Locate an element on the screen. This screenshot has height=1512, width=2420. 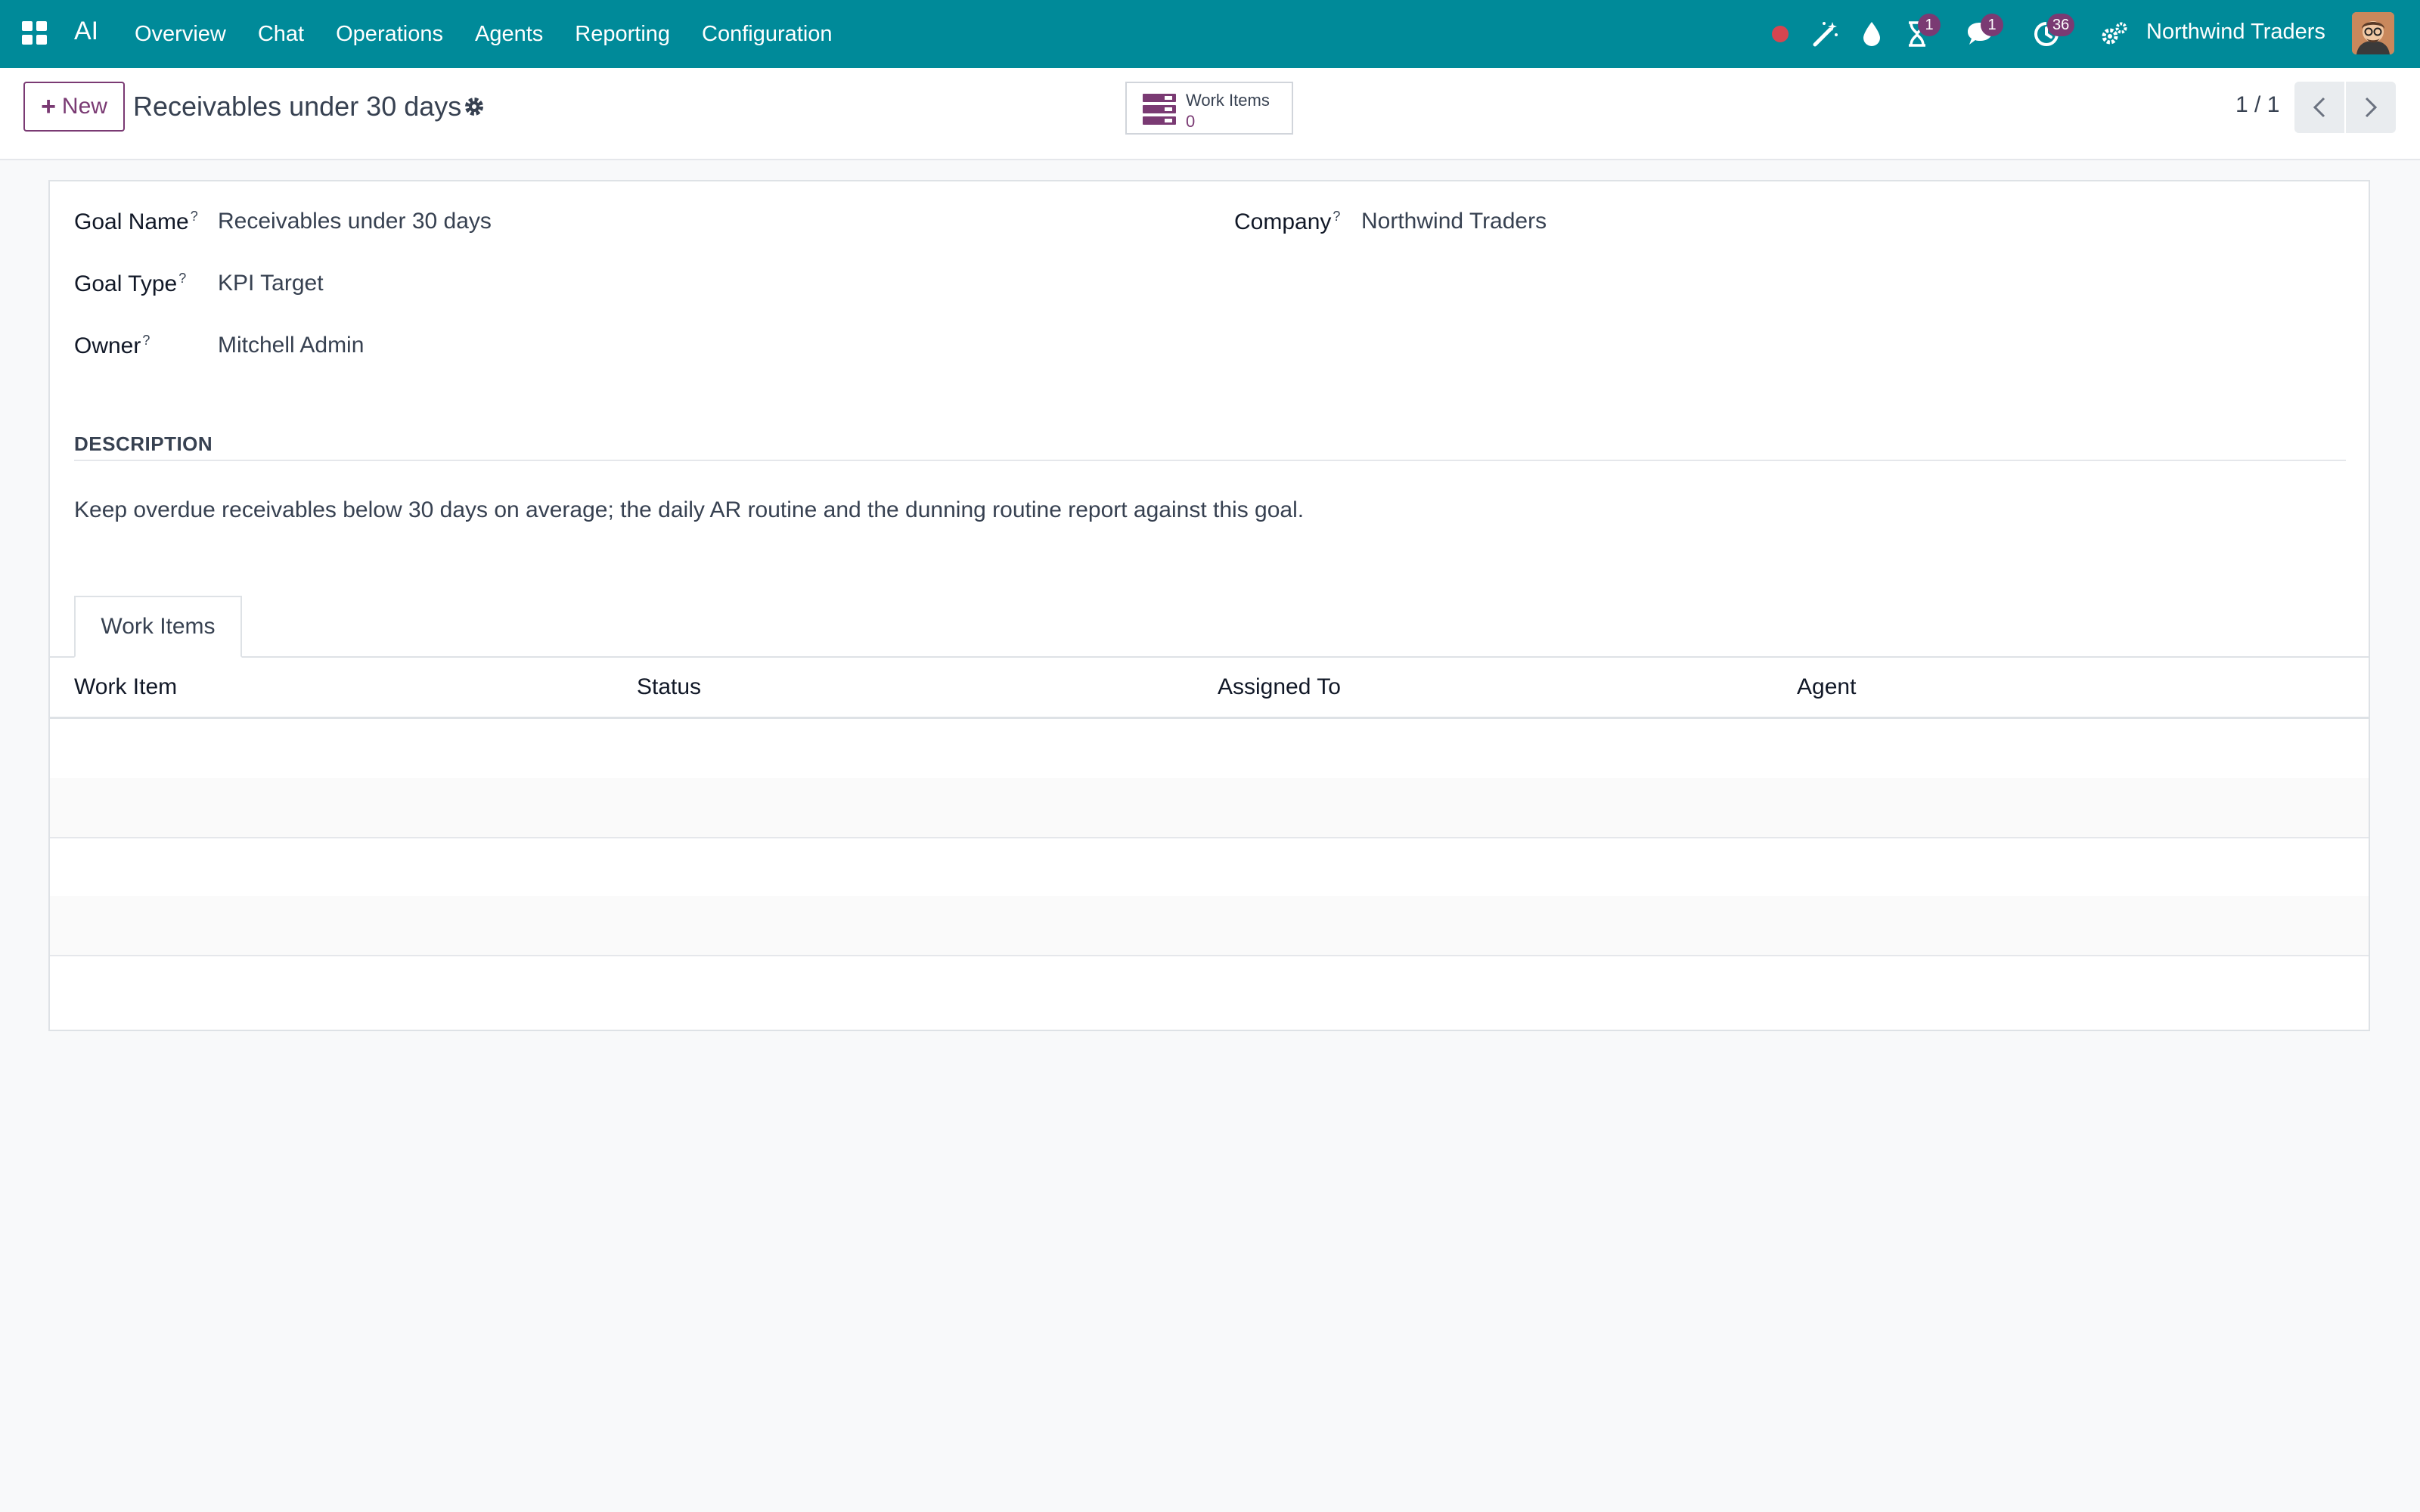
goal-type-label: Goal Type? is located at coordinates (130, 283).